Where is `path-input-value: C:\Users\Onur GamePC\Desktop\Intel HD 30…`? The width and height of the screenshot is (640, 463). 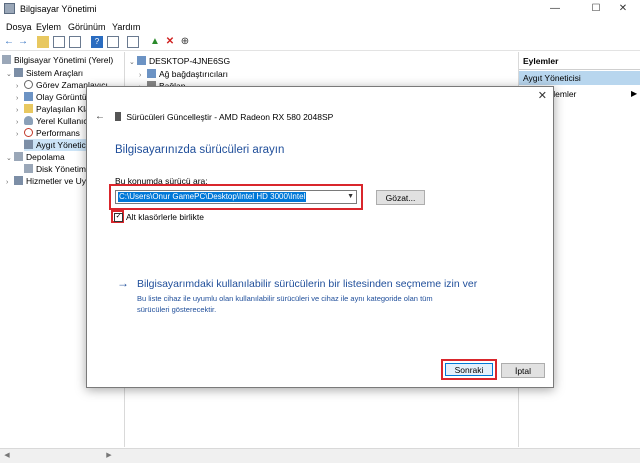 path-input-value: C:\Users\Onur GamePC\Desktop\Intel HD 30… is located at coordinates (212, 197).